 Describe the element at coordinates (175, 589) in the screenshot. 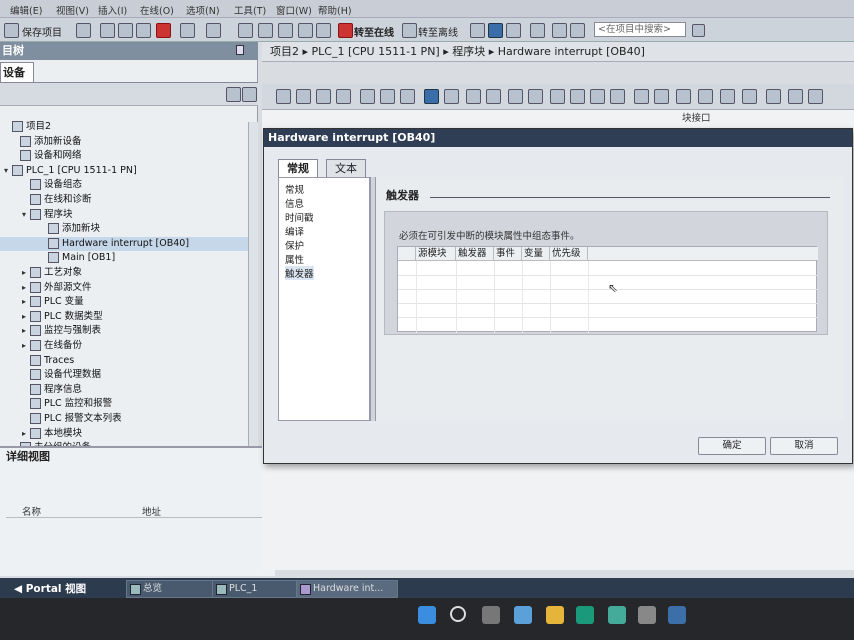

I see `tab-overview: 总览` at that location.